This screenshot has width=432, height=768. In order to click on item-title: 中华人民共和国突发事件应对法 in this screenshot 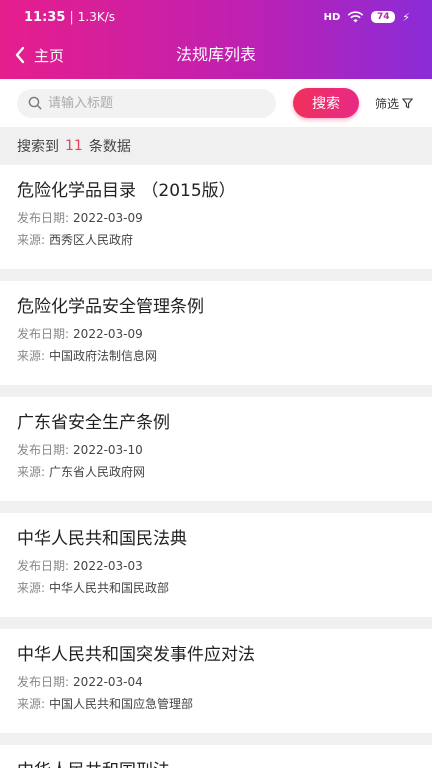, I will do `click(136, 655)`.